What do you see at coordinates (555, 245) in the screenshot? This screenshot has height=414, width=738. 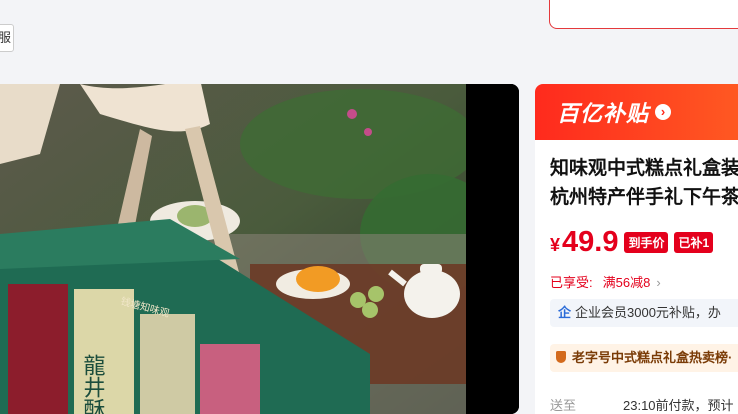 I see `currency-symbol: ¥` at bounding box center [555, 245].